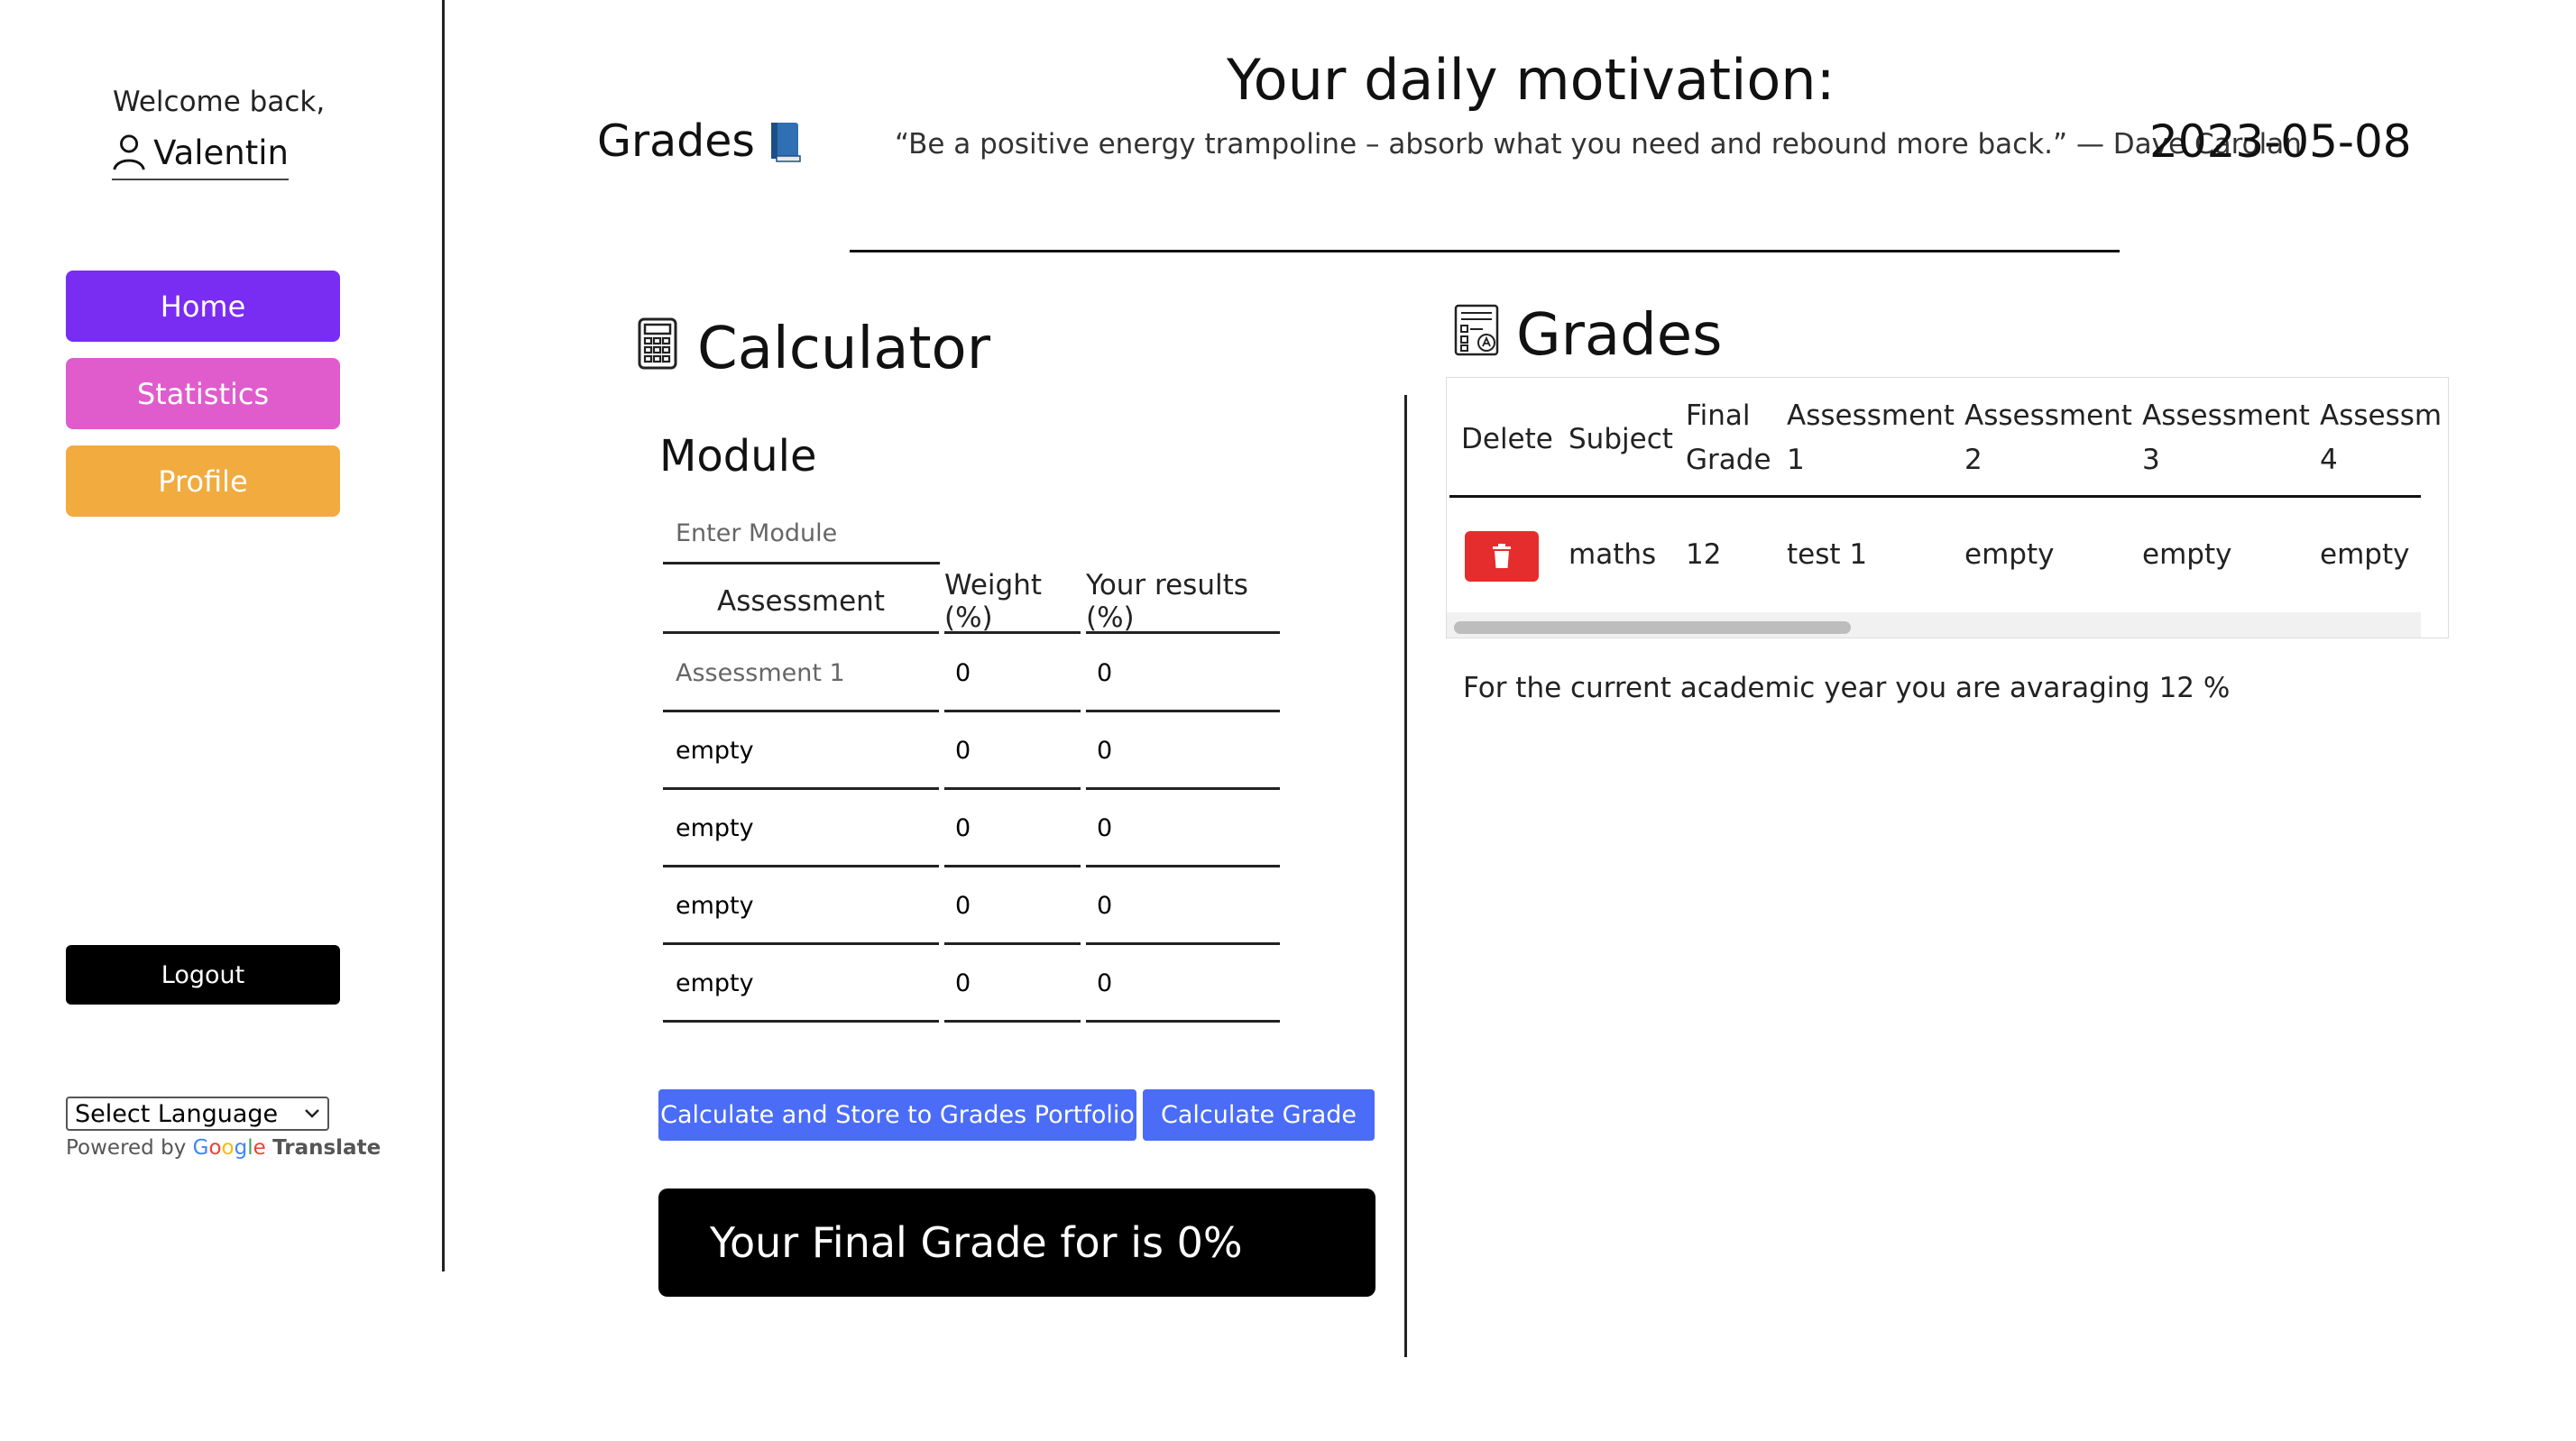  What do you see at coordinates (126, 1148) in the screenshot?
I see `powered-by-label: Powered by` at bounding box center [126, 1148].